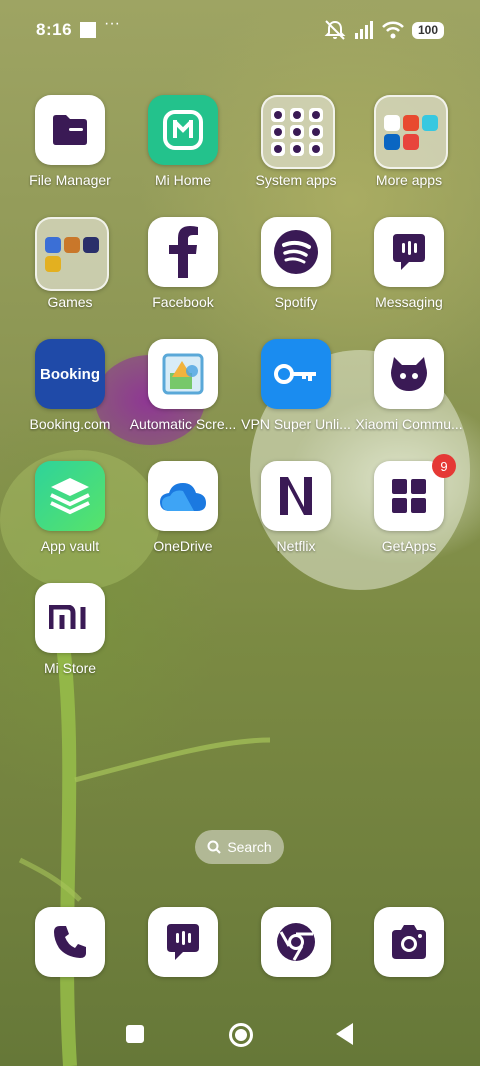  What do you see at coordinates (70, 942) in the screenshot?
I see `phone-icon` at bounding box center [70, 942].